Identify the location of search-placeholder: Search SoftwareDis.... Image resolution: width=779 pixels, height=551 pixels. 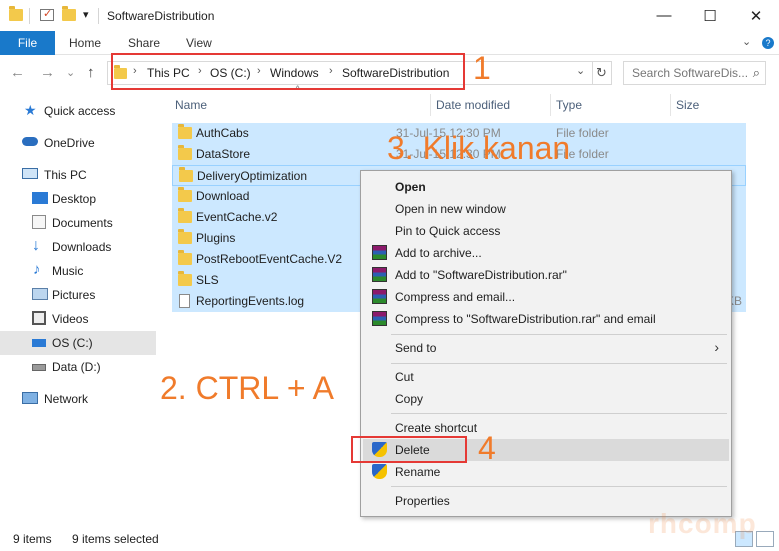
(690, 73).